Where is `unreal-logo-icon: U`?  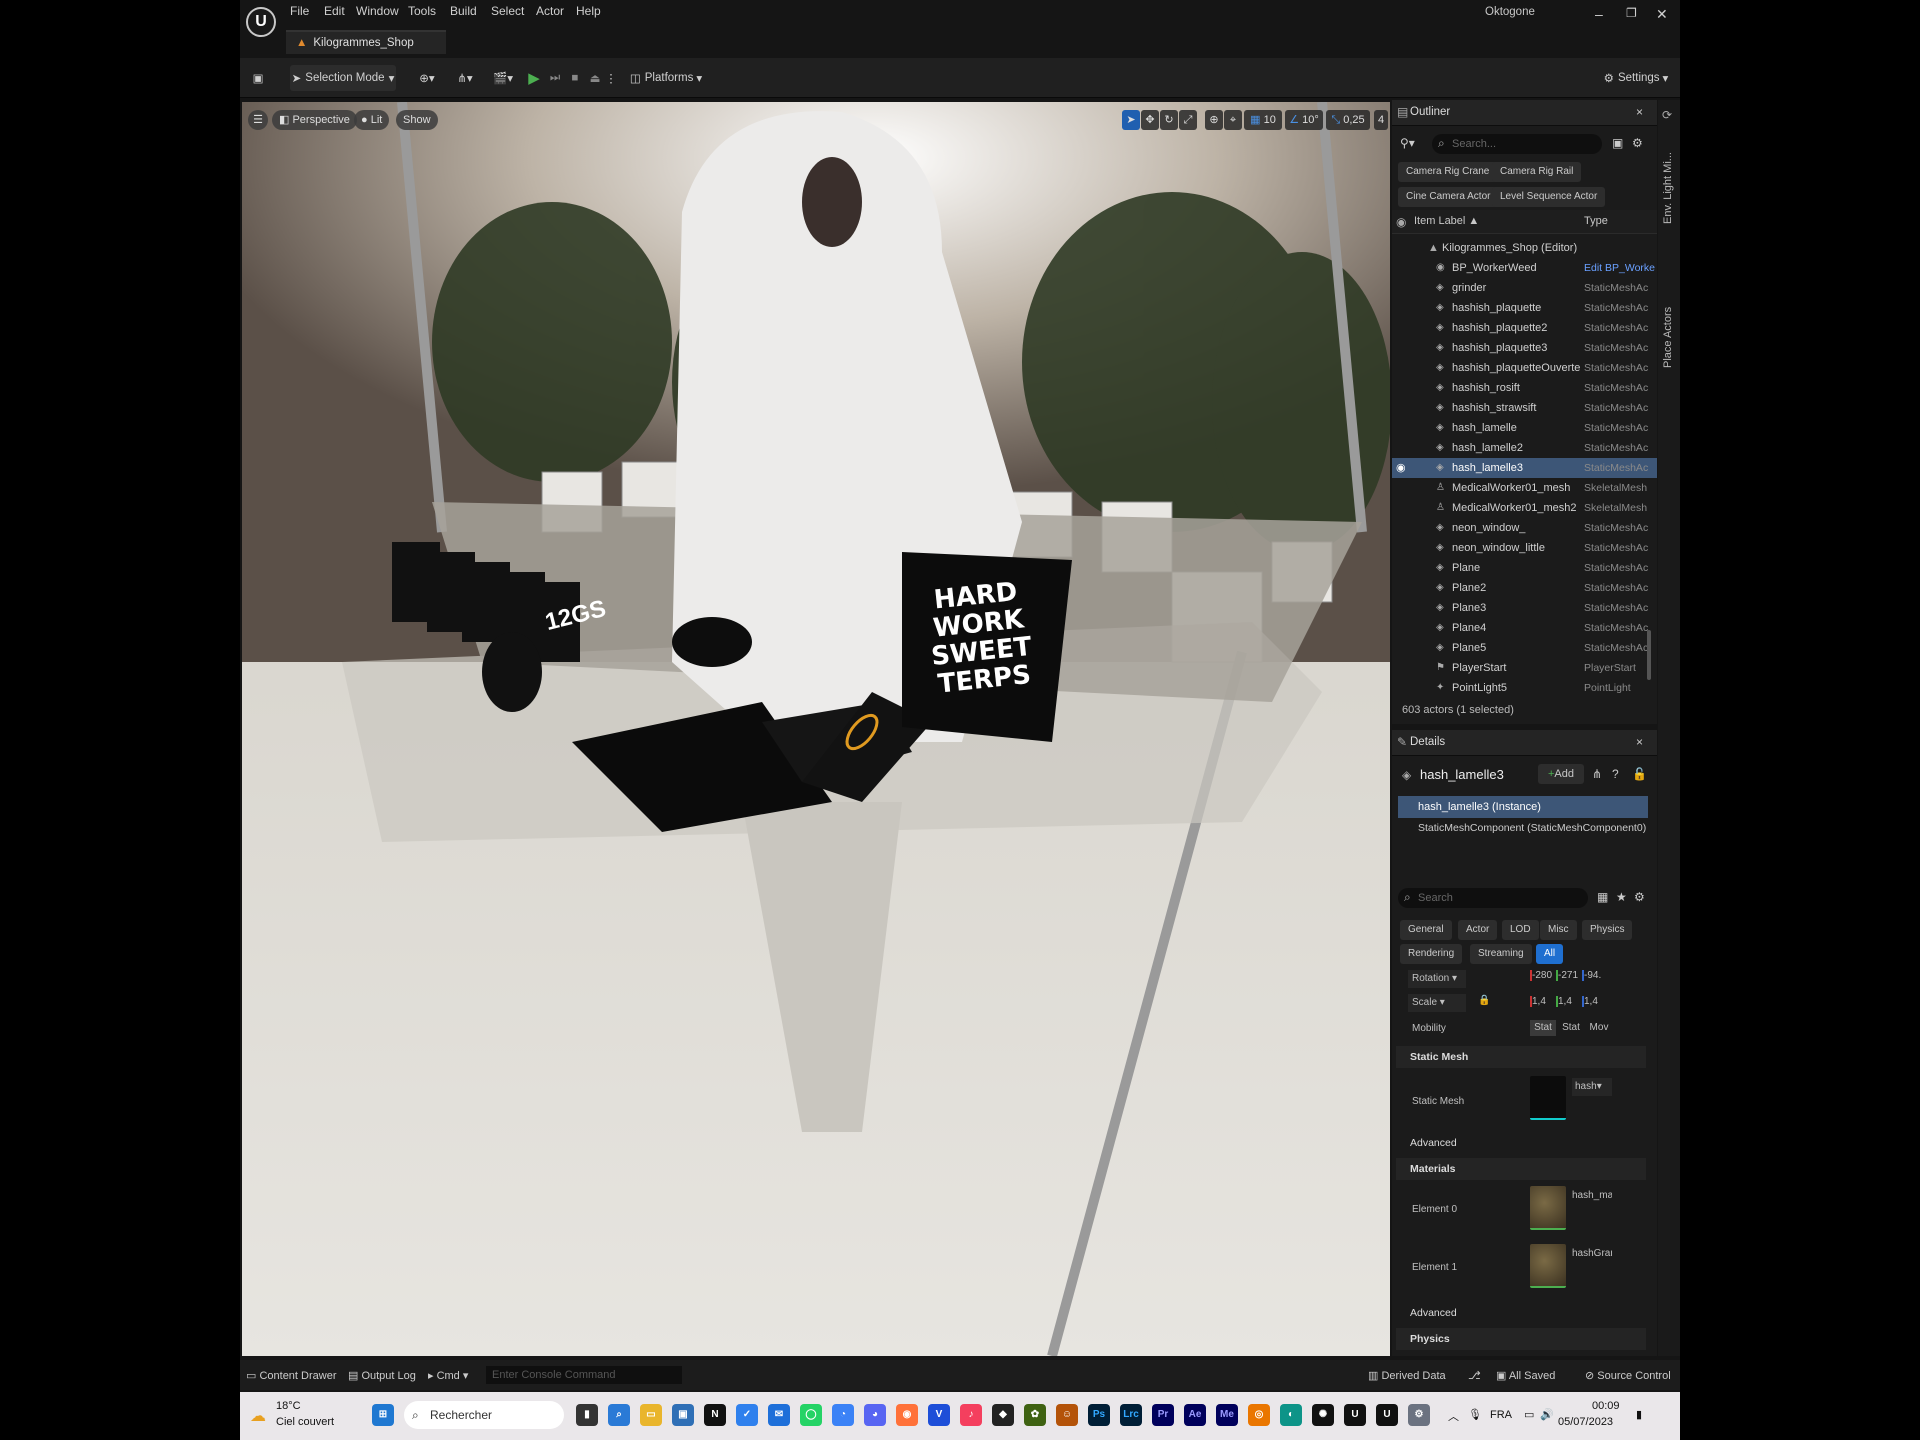 unreal-logo-icon: U is located at coordinates (261, 22).